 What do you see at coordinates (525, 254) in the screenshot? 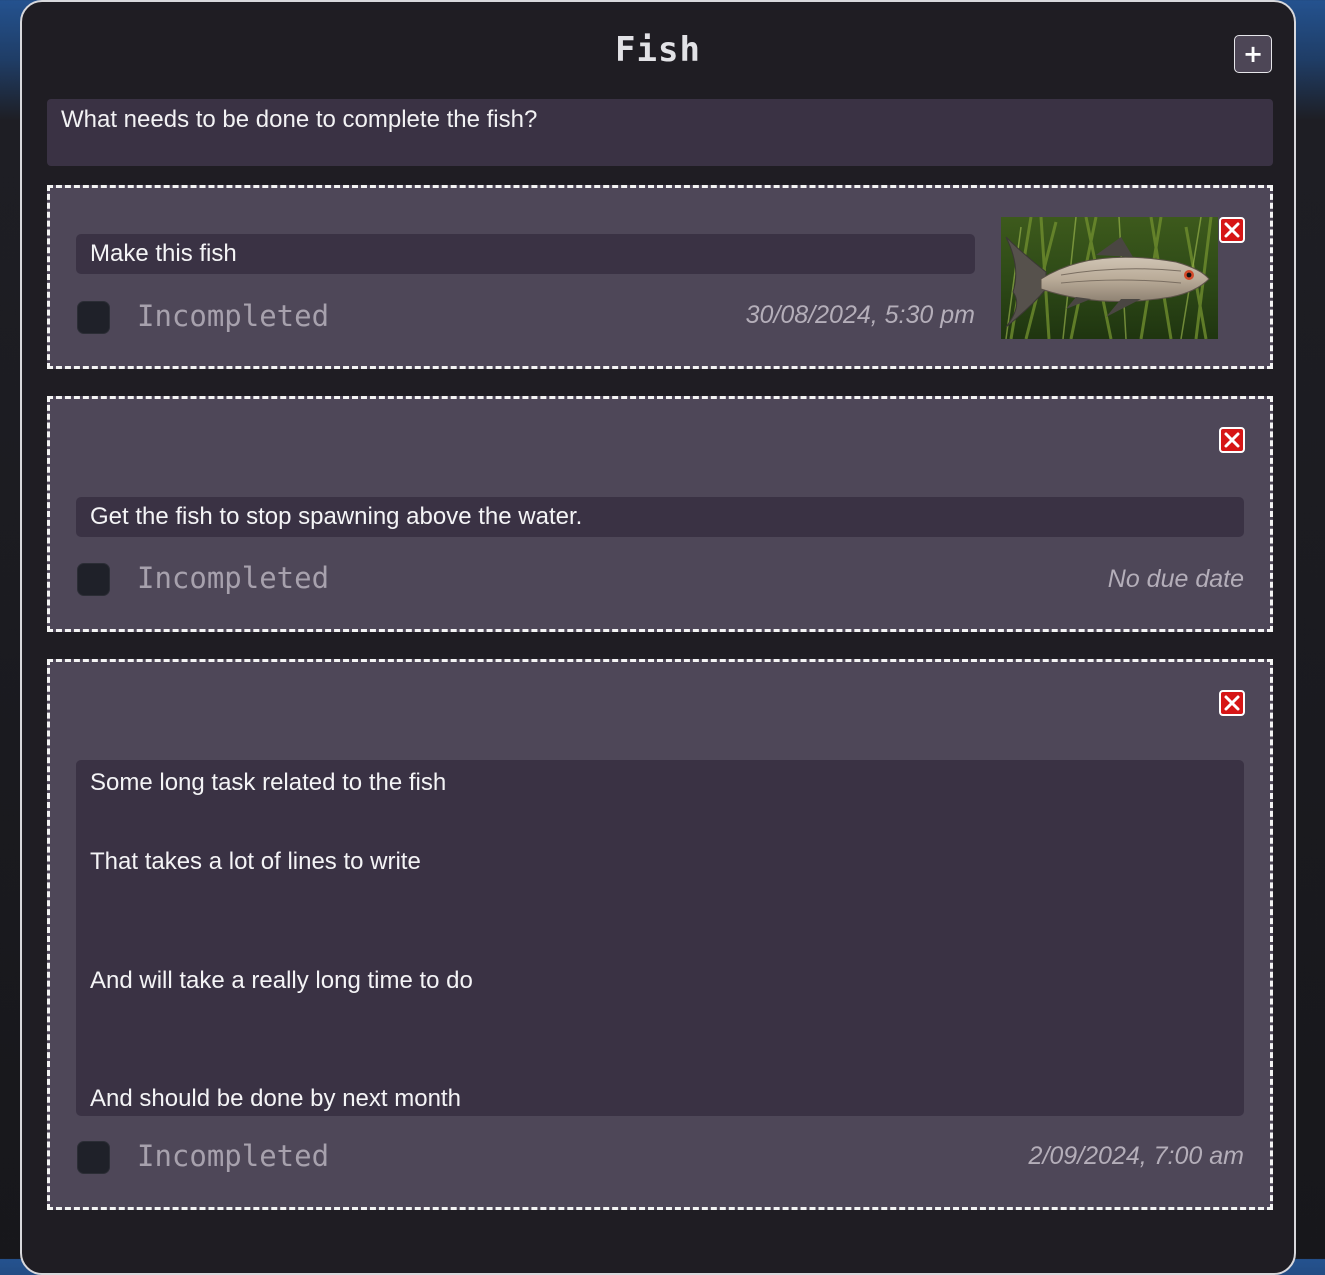
I see `task-text-field: Make this fish` at bounding box center [525, 254].